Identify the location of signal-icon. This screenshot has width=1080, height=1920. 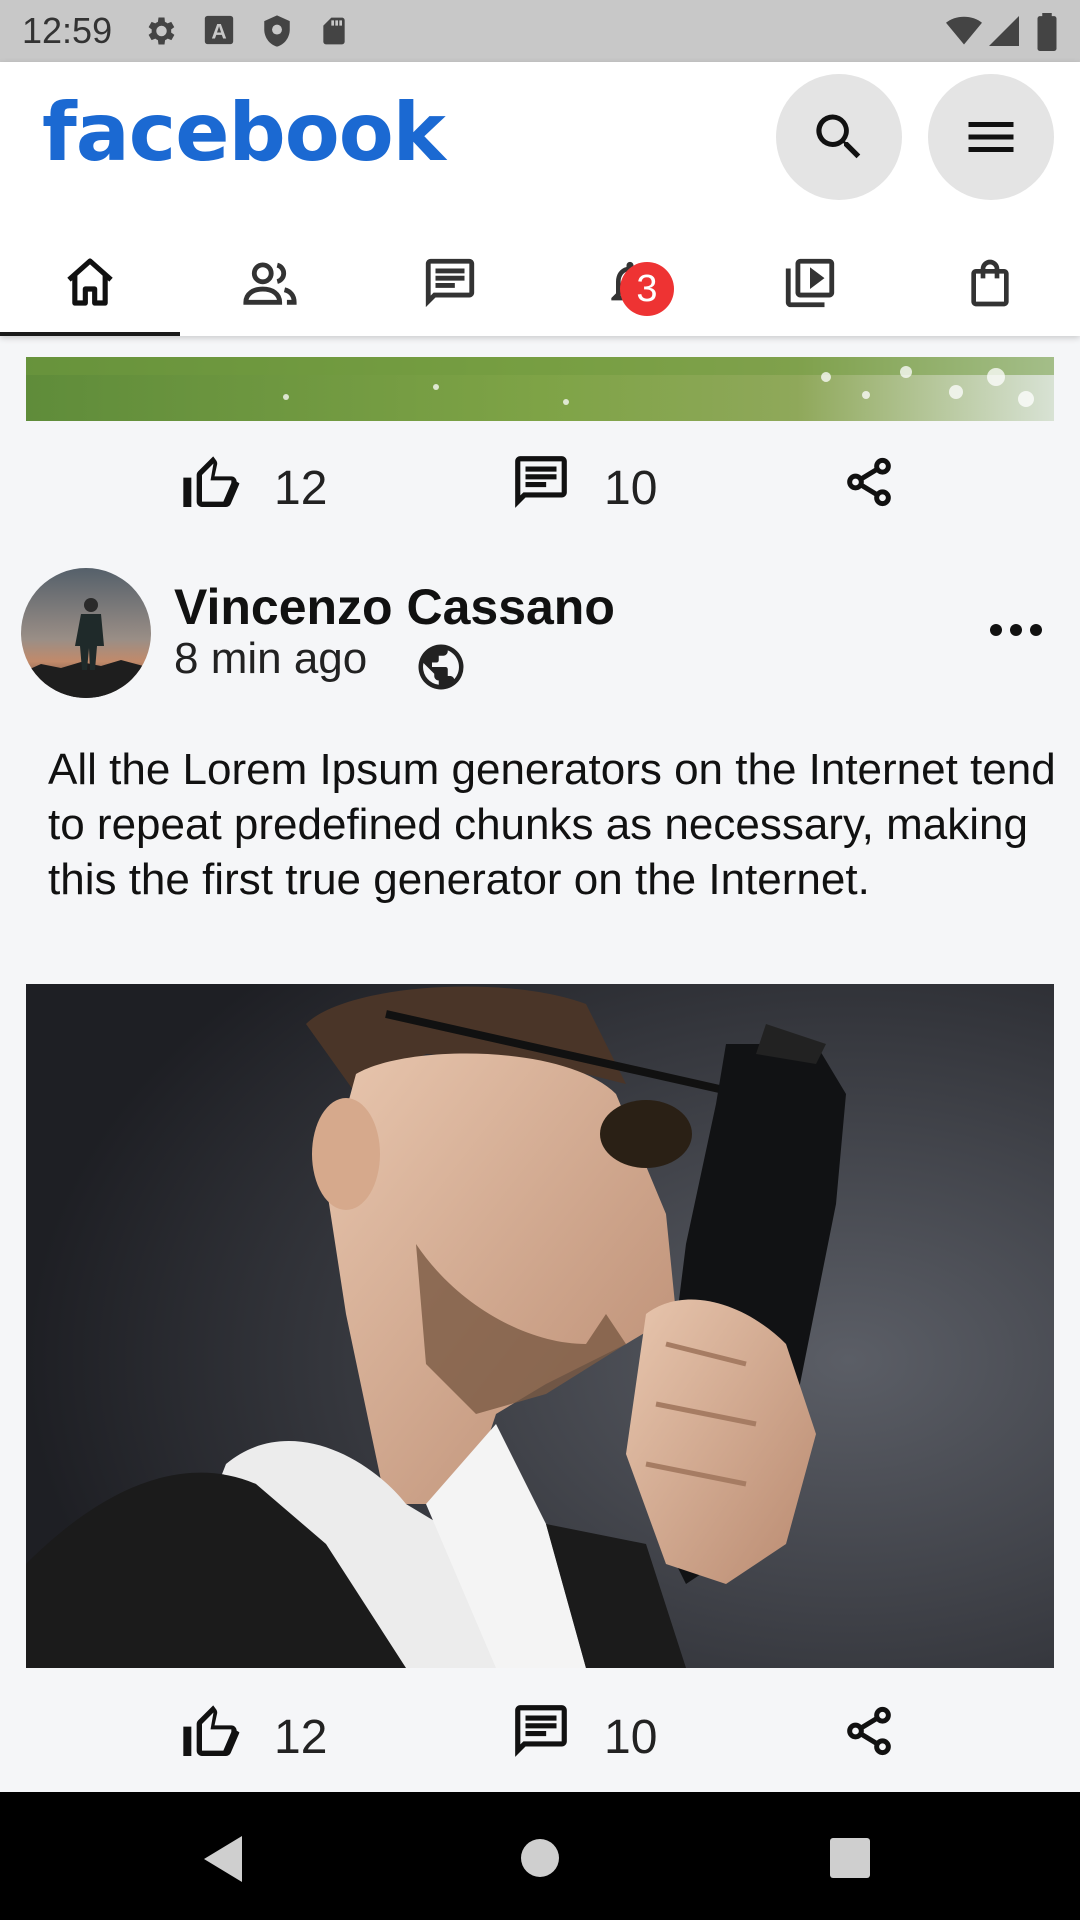
(1004, 31).